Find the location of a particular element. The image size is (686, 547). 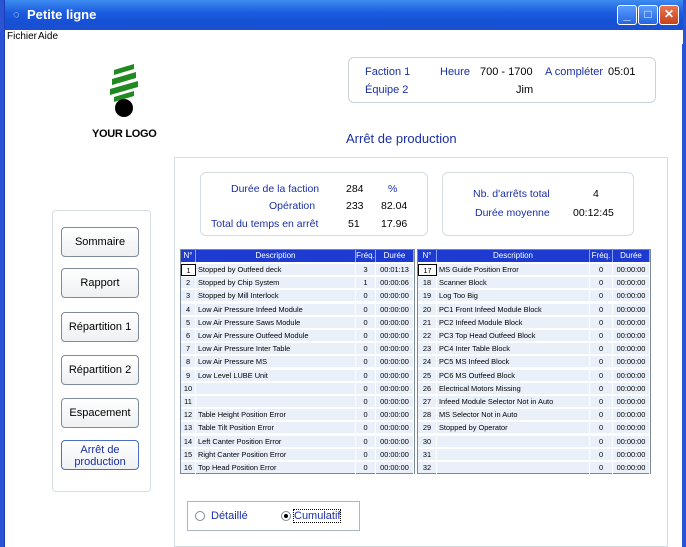

table-row: 1 Stopped by Outfeed deck 3 00:01:13 is located at coordinates (297, 269).